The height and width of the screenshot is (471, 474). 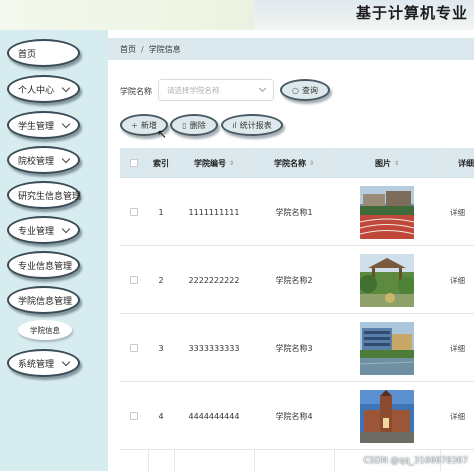 I want to click on select-all-checkbox, so click(x=134, y=163).